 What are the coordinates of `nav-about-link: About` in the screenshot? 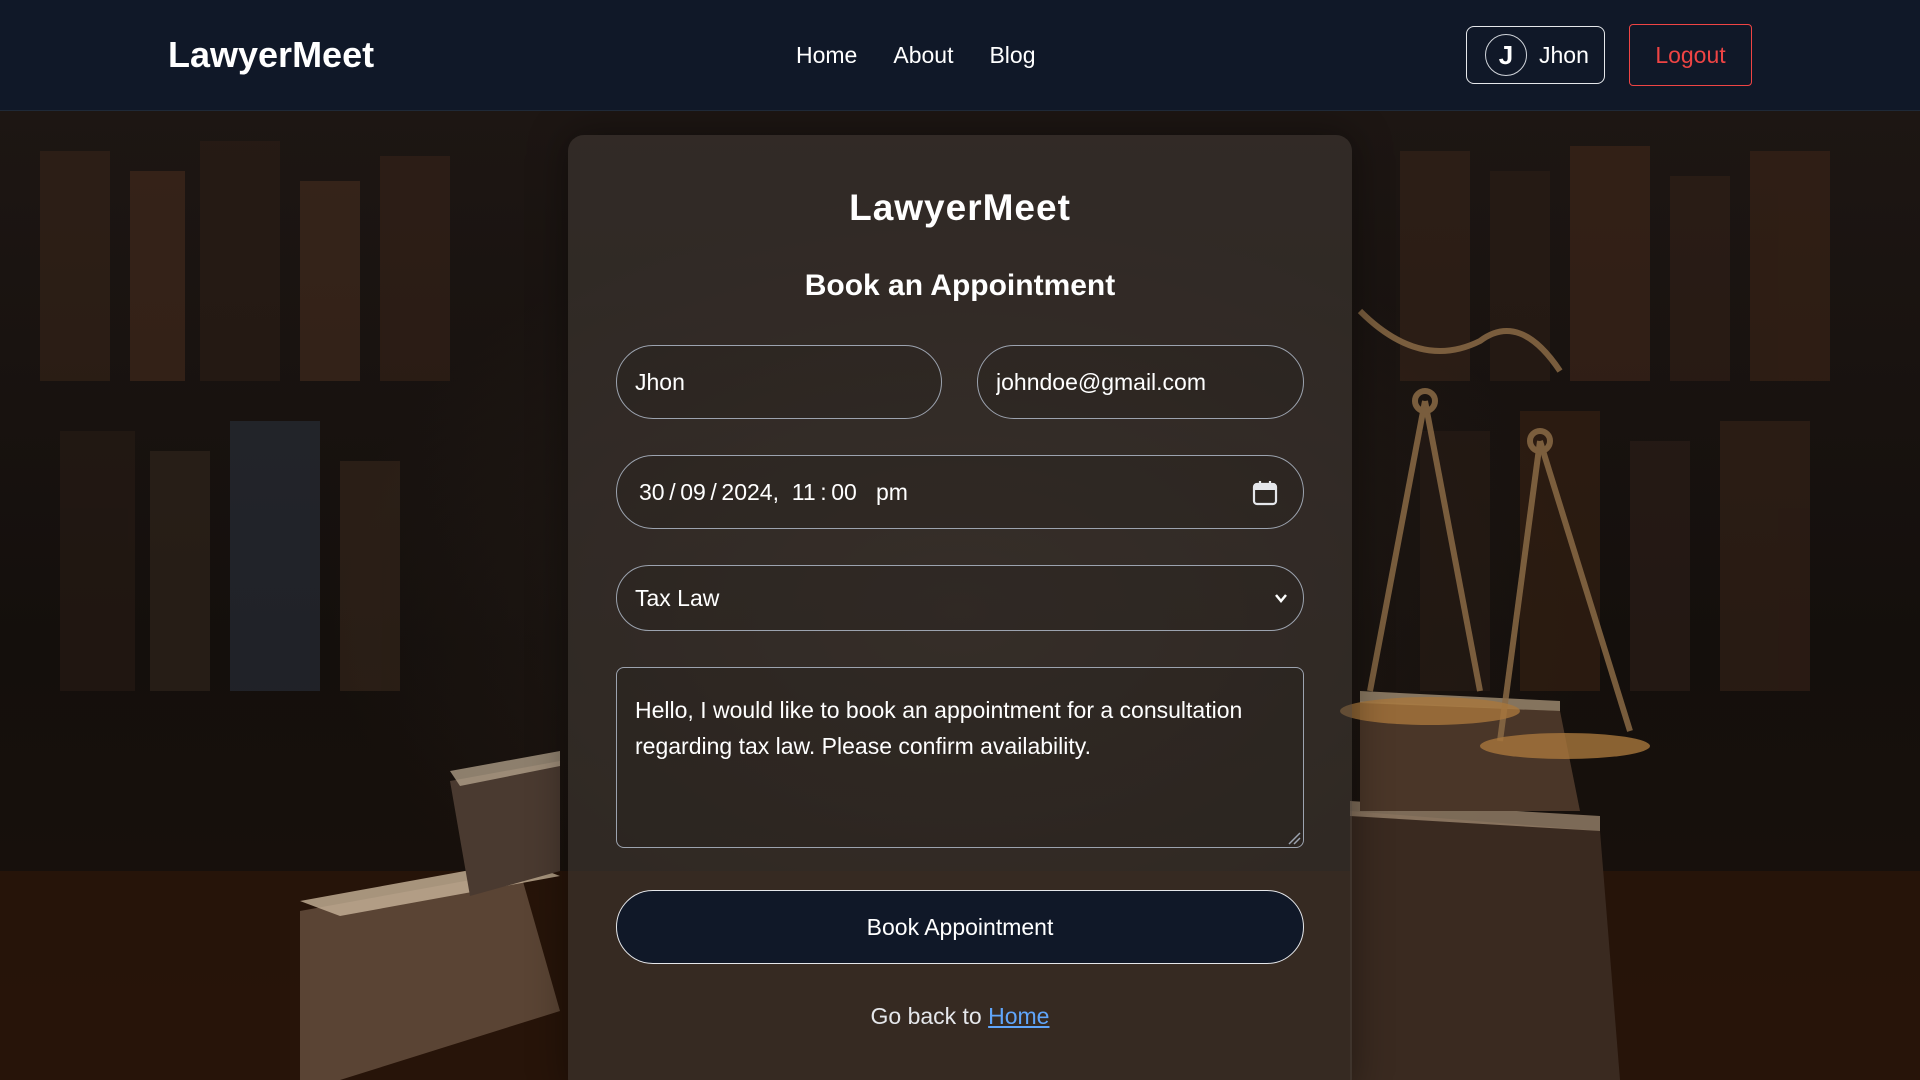 It's located at (923, 55).